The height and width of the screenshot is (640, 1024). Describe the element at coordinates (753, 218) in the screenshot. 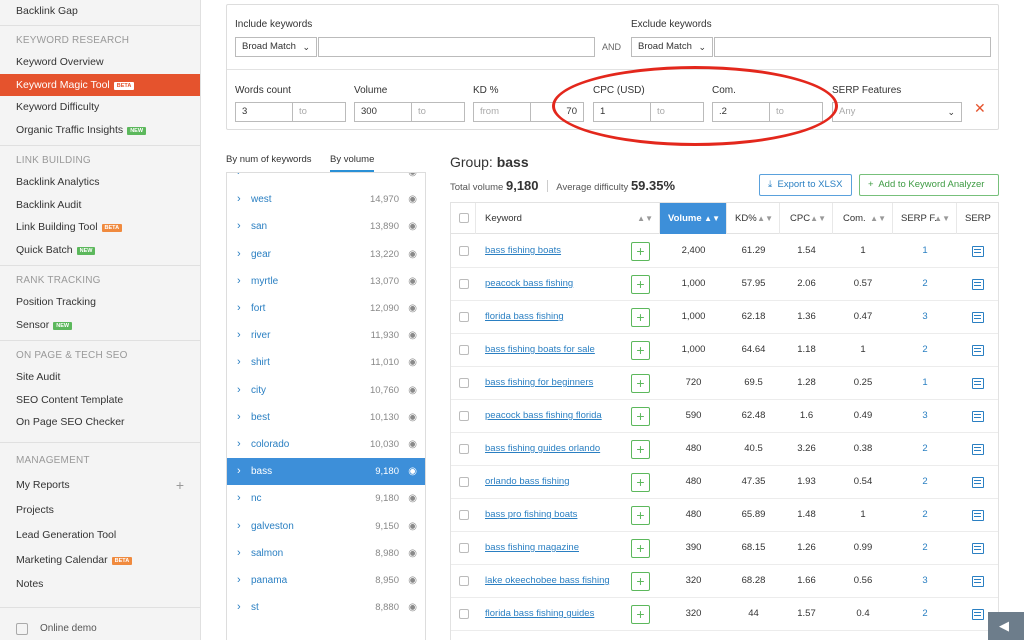

I see `column-header-kd: KD% ▲▼` at that location.